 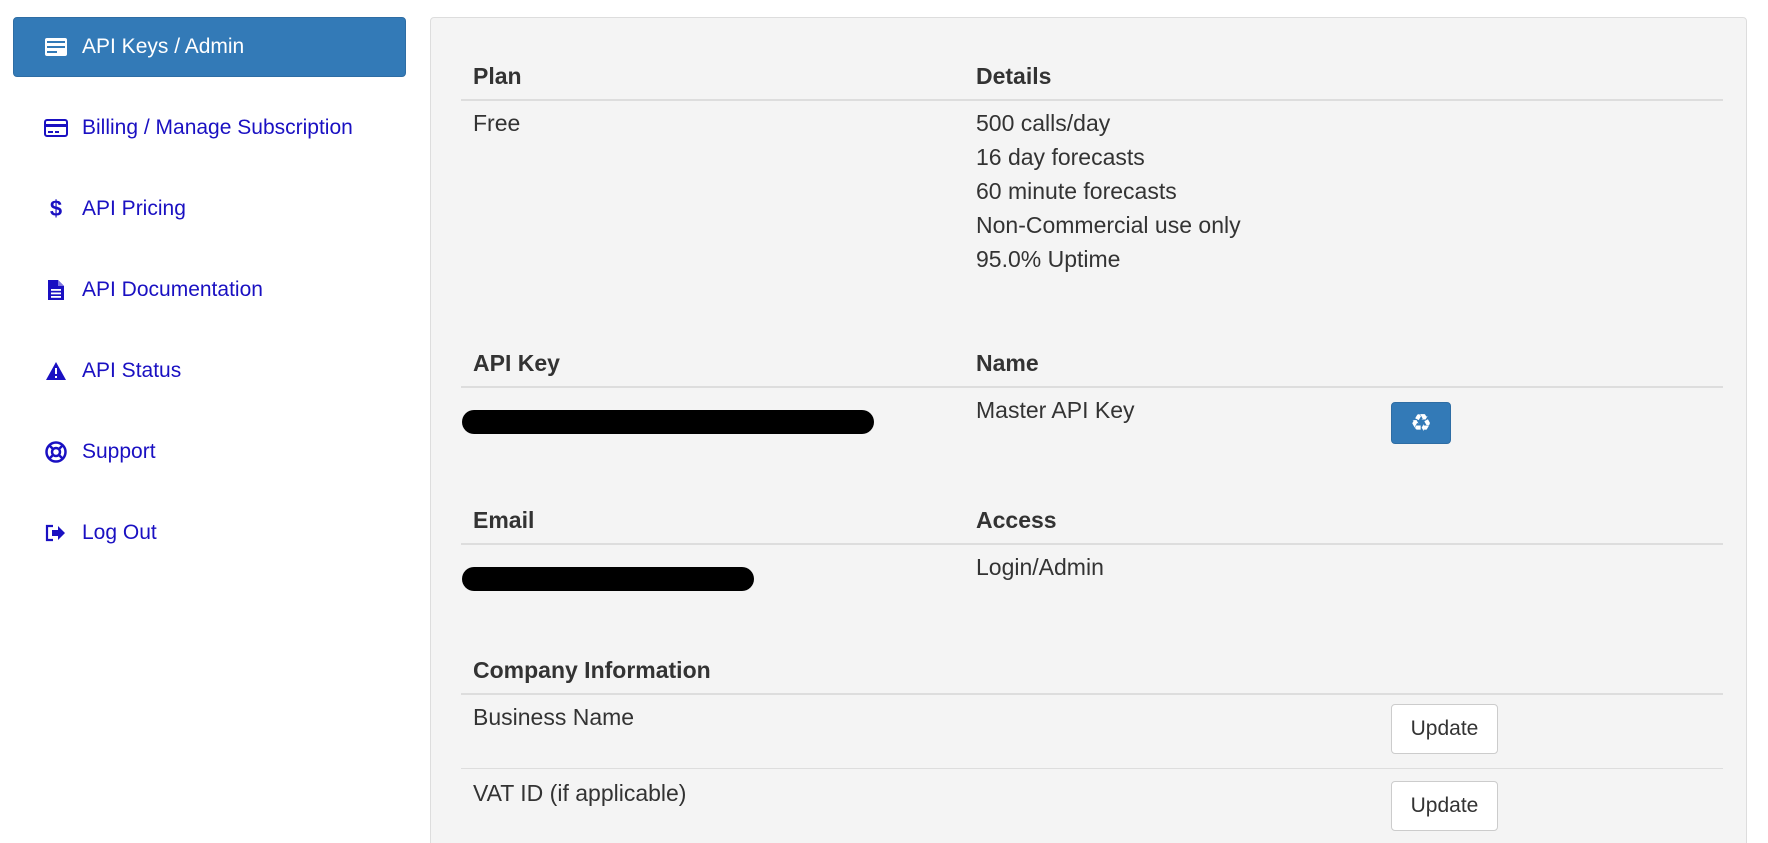 What do you see at coordinates (56, 290) in the screenshot?
I see `document-icon` at bounding box center [56, 290].